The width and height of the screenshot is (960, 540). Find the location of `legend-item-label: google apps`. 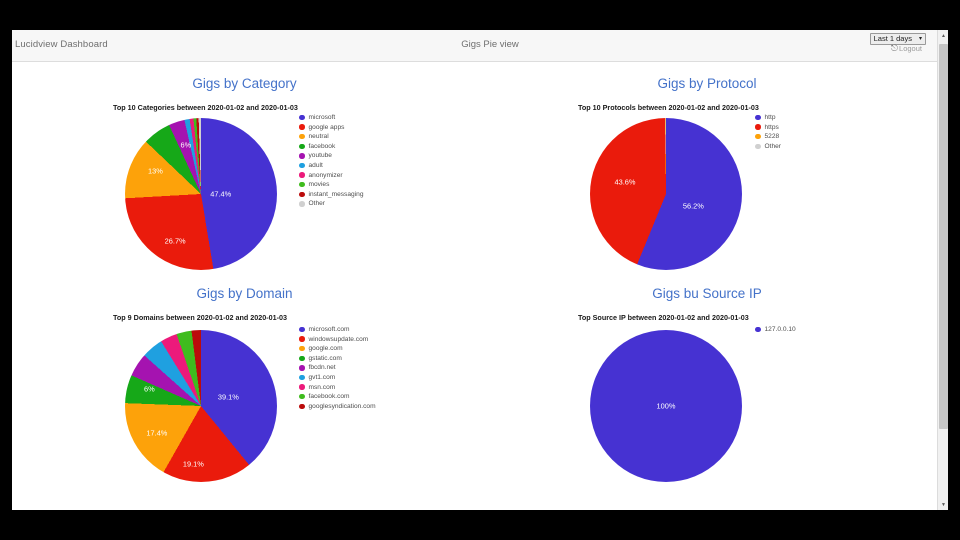

legend-item-label: google apps is located at coordinates (326, 127).